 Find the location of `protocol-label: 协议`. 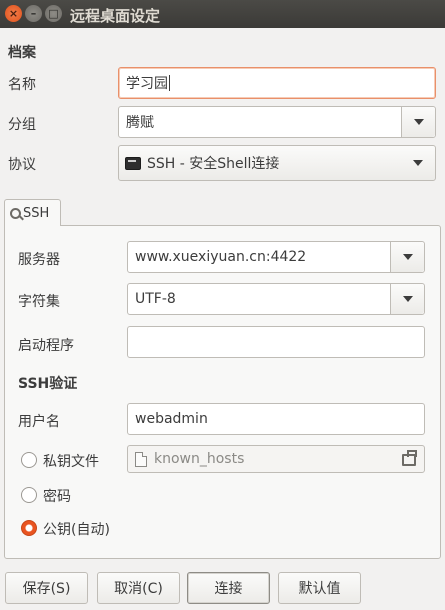

protocol-label: 协议 is located at coordinates (22, 165).